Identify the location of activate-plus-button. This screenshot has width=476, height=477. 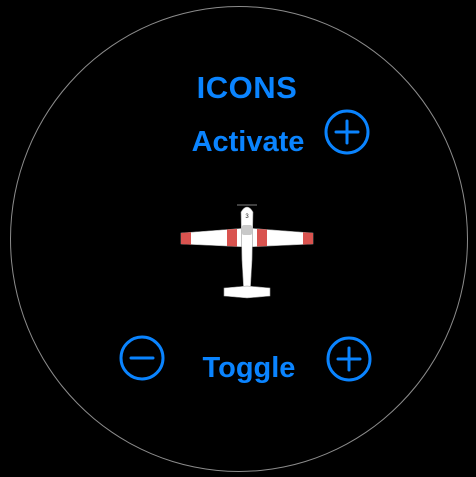
(347, 132).